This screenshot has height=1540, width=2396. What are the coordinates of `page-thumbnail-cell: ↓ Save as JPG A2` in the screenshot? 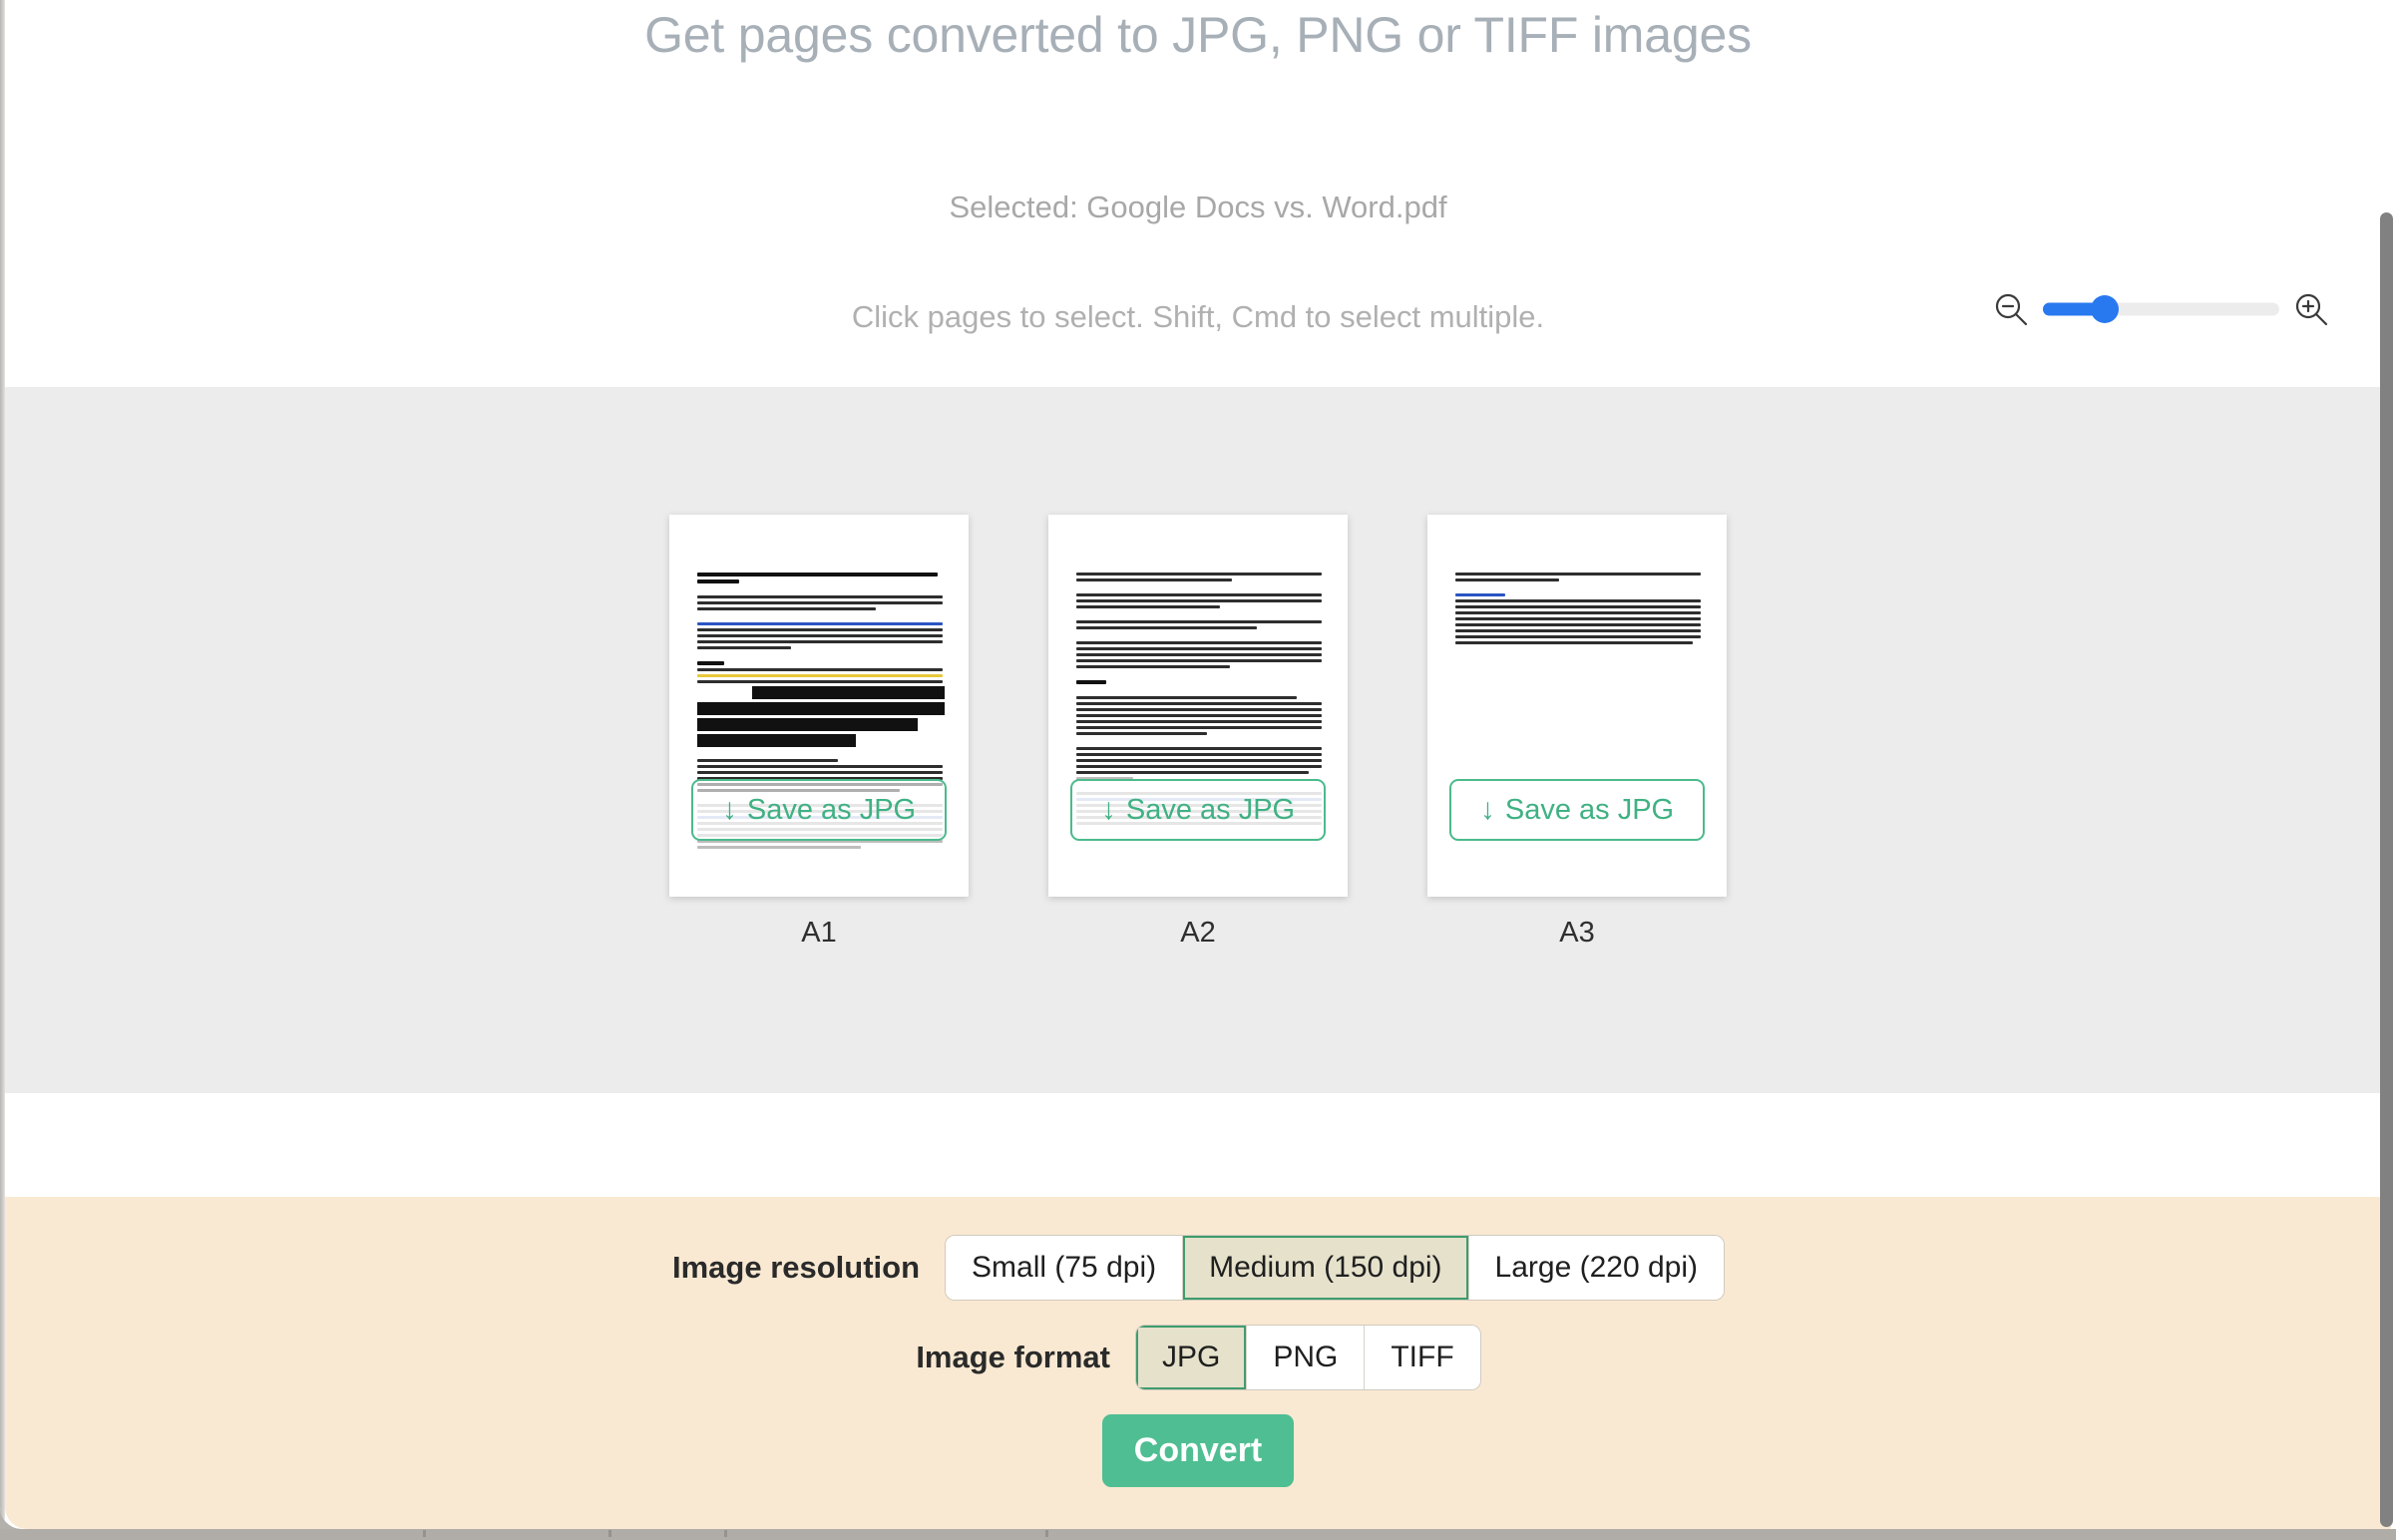 It's located at (1198, 732).